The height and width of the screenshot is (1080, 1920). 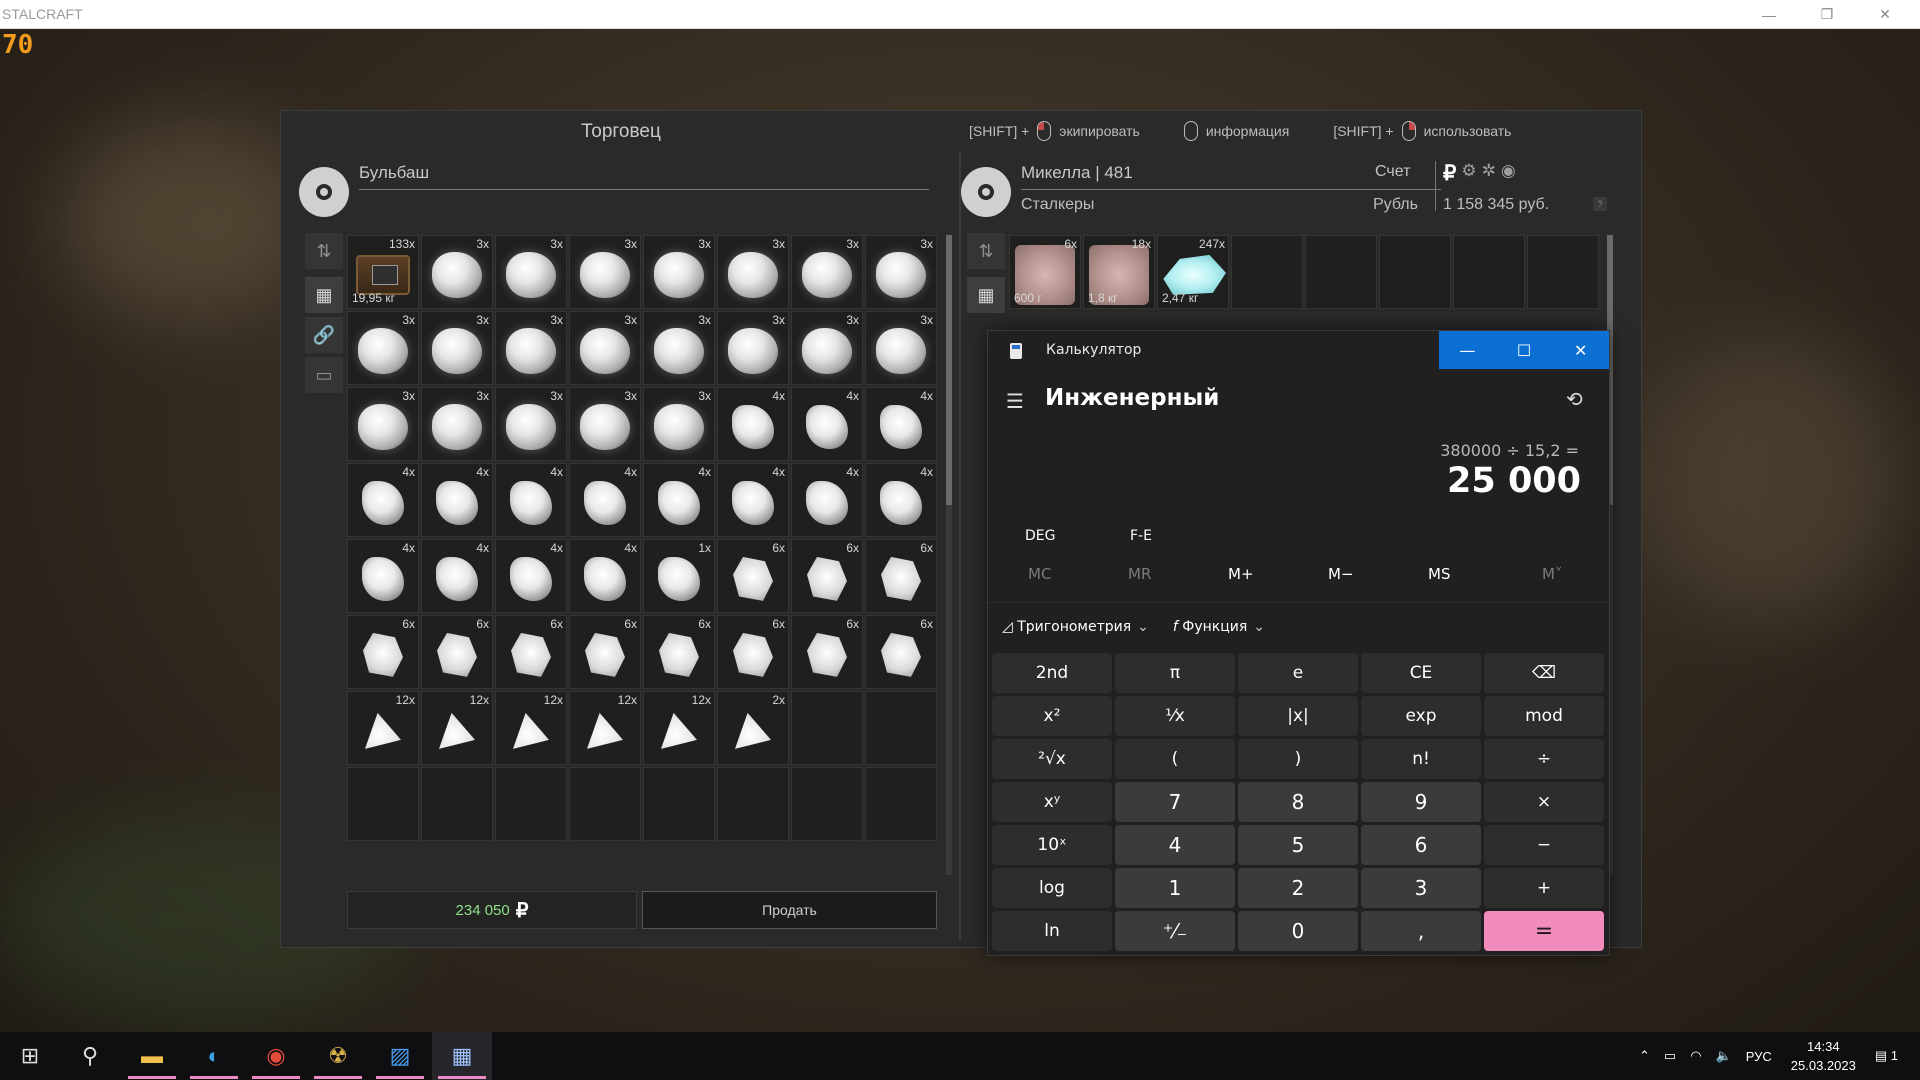 I want to click on mc-button: MC, so click(x=1039, y=574).